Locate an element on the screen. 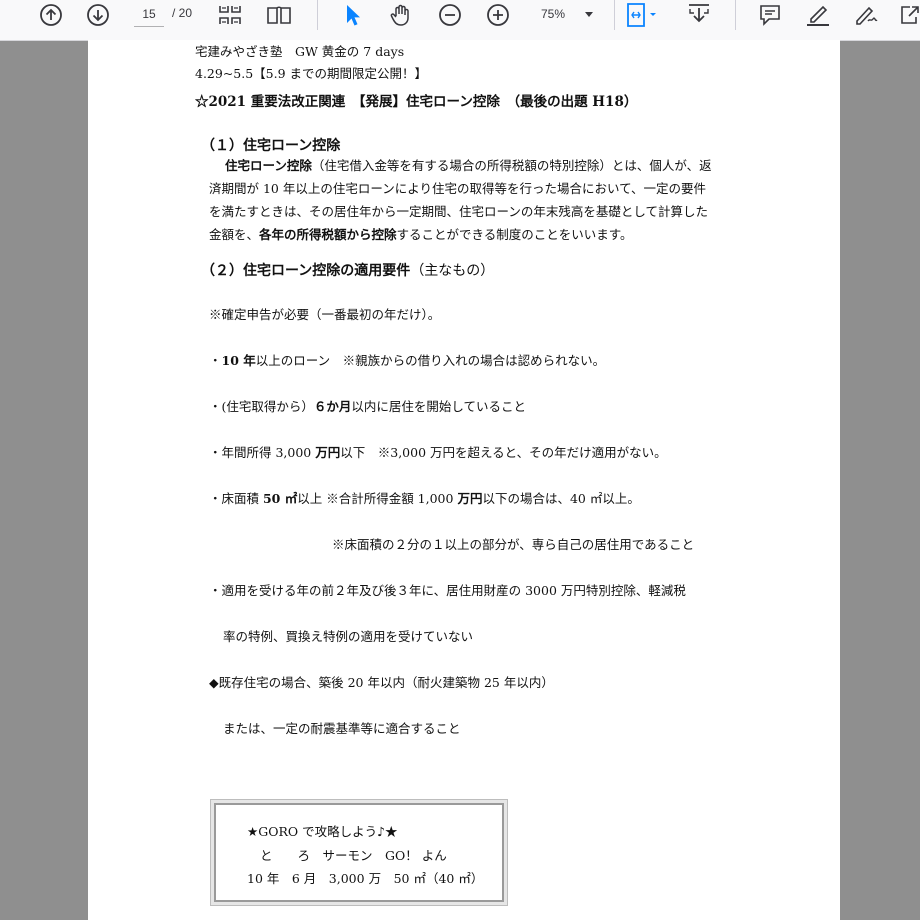 This screenshot has width=920, height=920. text-segment: ・(住宅取得から） is located at coordinates (261, 406).